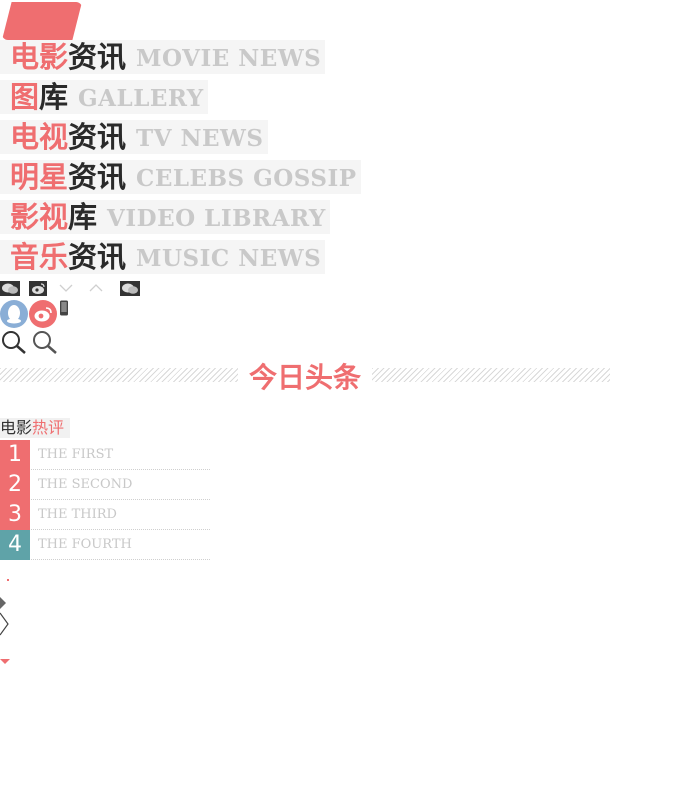 This screenshot has width=700, height=800. I want to click on nav-label-cn-accent: 音乐, so click(39, 257).